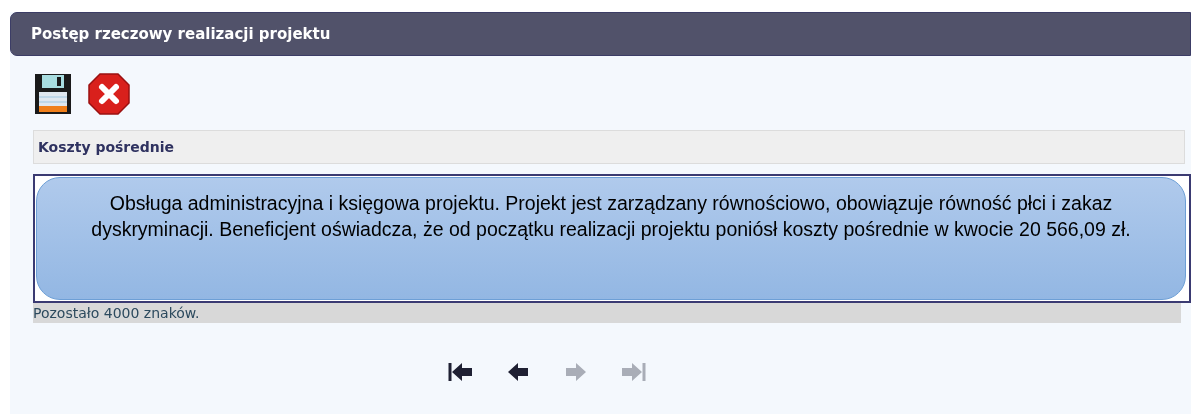 This screenshot has height=414, width=1191. I want to click on character-counter: Pozostało 4000 znaków., so click(116, 313).